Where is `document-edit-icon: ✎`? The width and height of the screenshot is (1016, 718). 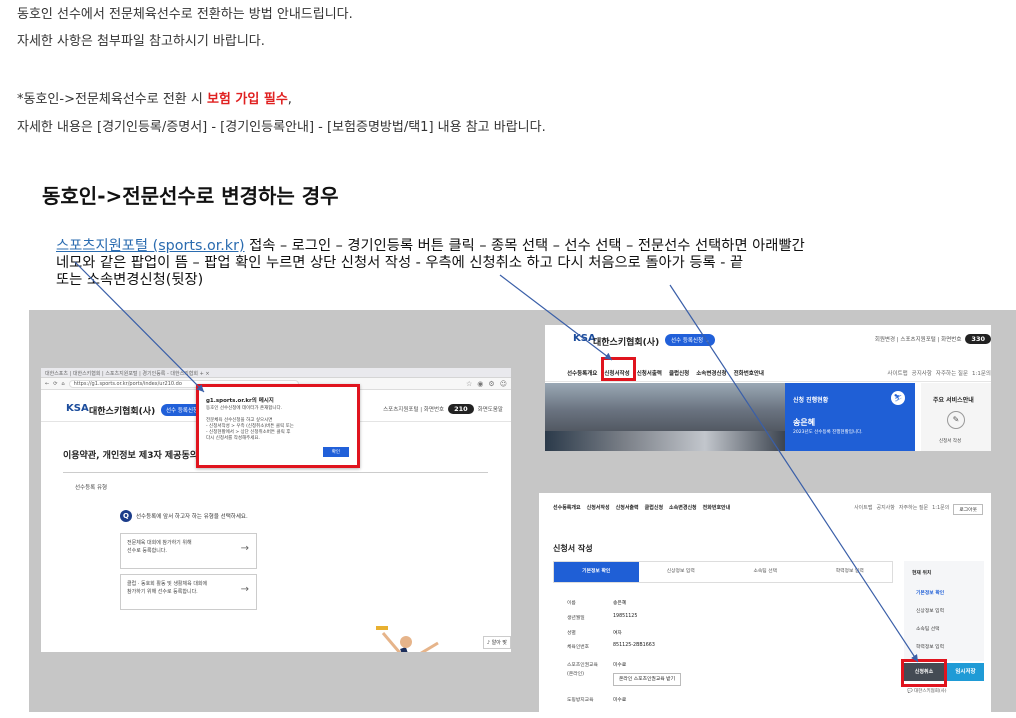
document-edit-icon: ✎ is located at coordinates (956, 420).